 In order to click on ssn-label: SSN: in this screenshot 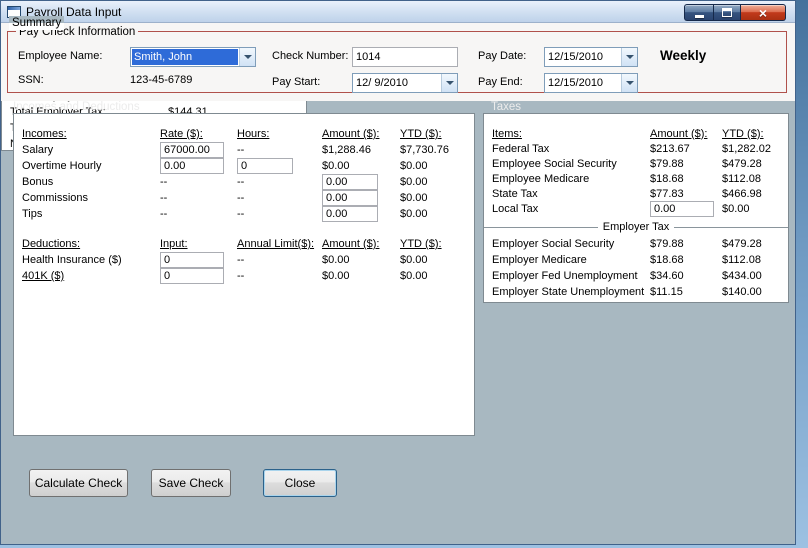, I will do `click(31, 80)`.